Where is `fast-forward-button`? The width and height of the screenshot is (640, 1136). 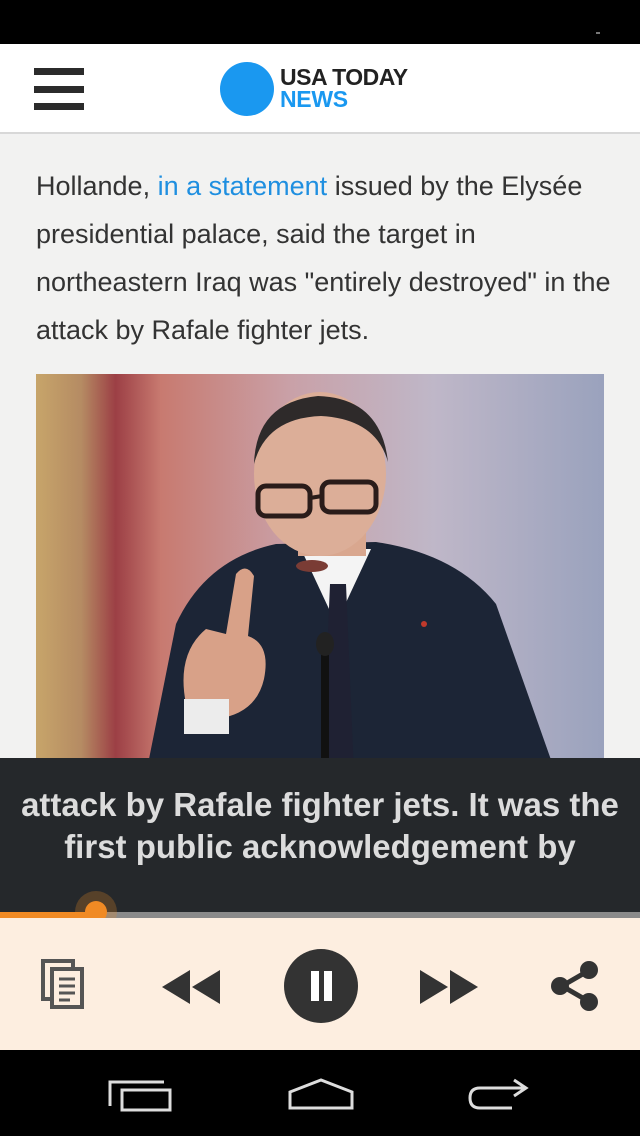
fast-forward-button is located at coordinates (449, 989).